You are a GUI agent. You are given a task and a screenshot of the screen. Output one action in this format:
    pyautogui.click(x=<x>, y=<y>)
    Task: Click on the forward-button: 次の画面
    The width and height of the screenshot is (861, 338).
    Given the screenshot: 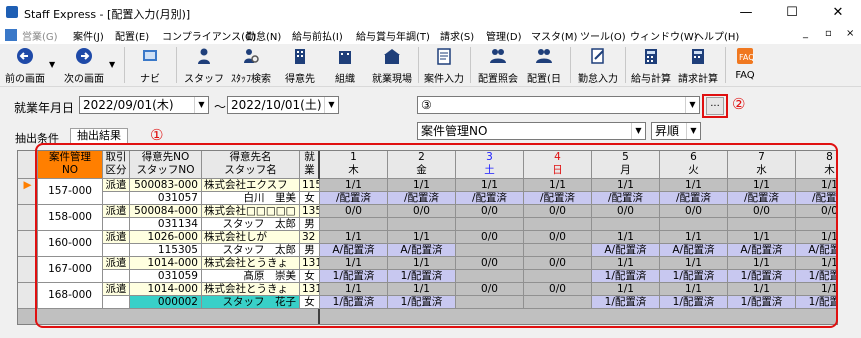 What is the action you would take?
    pyautogui.click(x=84, y=66)
    